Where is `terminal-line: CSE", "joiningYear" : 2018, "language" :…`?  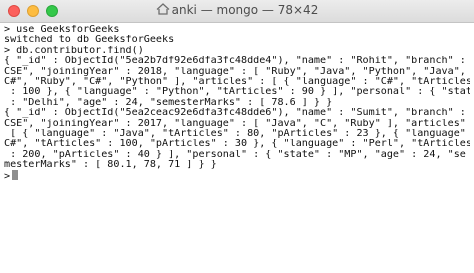 terminal-line: CSE", "joiningYear" : 2018, "language" :… is located at coordinates (237, 71).